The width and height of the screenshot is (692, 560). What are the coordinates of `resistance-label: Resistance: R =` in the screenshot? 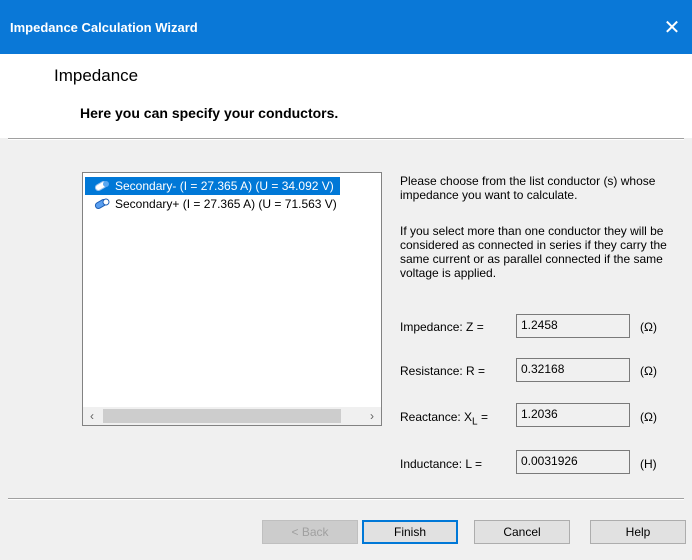 It's located at (443, 371).